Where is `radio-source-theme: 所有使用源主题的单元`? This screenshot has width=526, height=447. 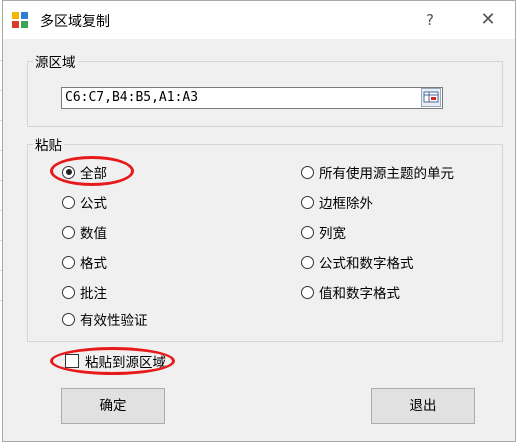 radio-source-theme: 所有使用源主题的单元 is located at coordinates (377, 172).